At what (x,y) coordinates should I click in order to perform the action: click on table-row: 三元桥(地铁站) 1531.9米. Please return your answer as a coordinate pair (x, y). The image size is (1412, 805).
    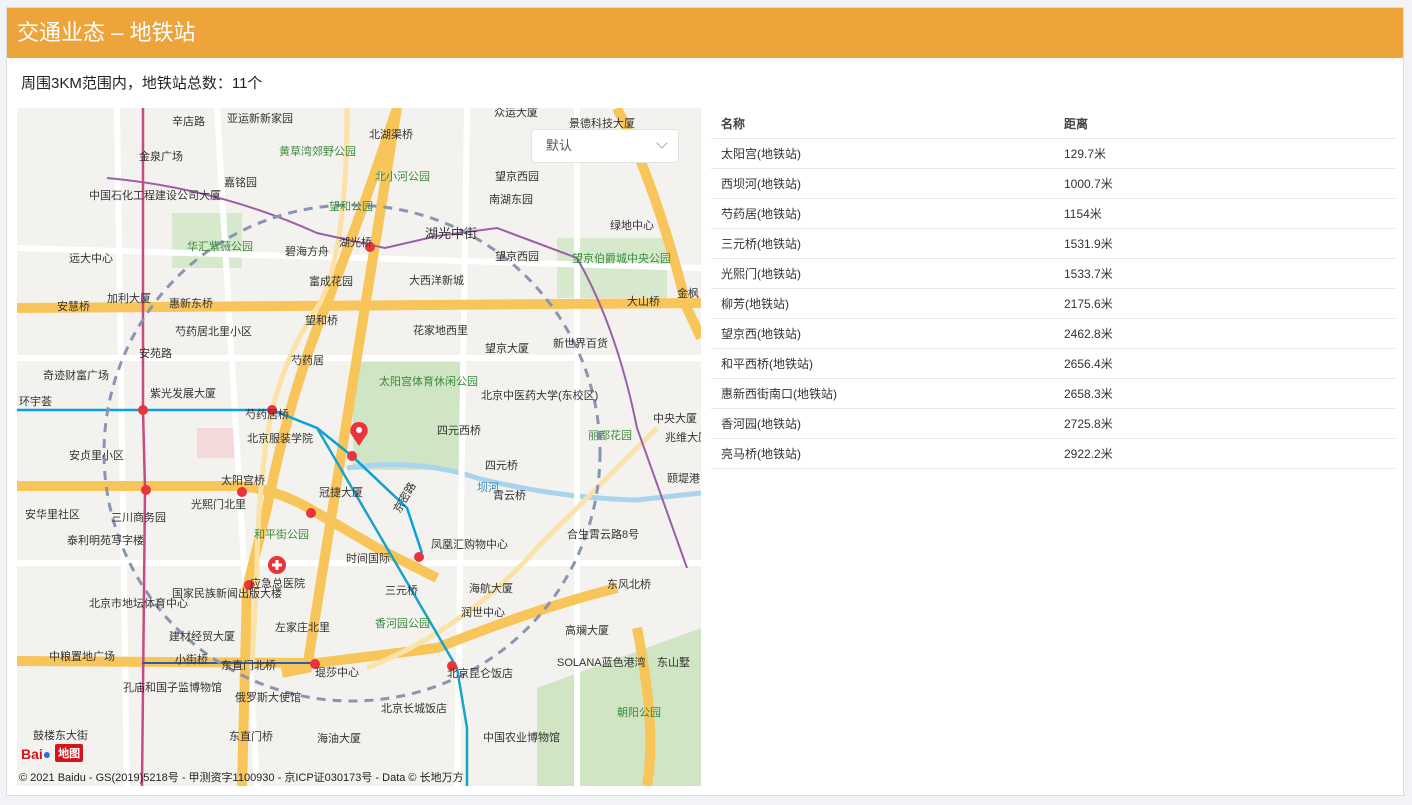
    Looking at the image, I should click on (1053, 243).